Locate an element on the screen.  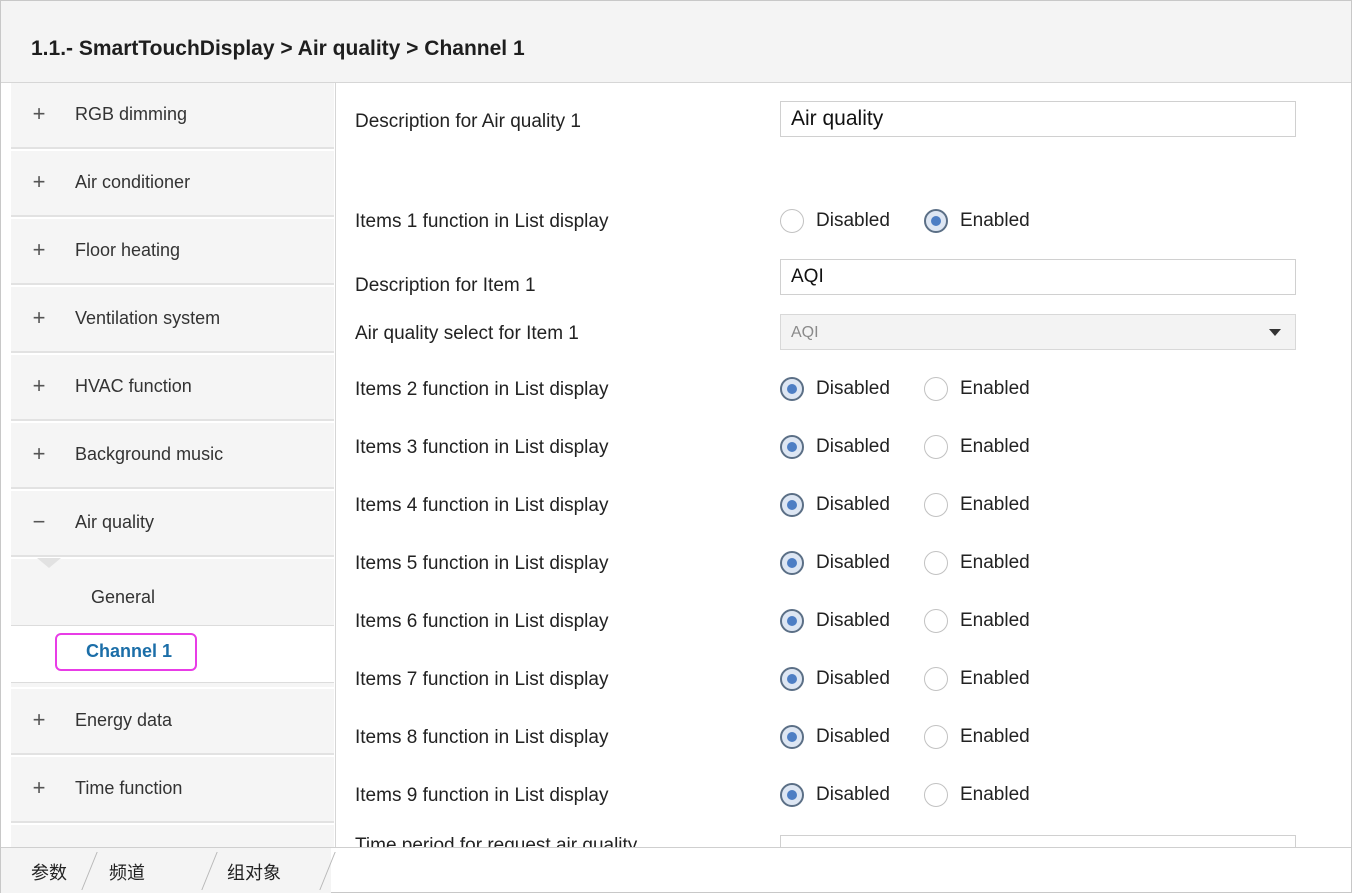
collapse-icon: − is located at coordinates (39, 521).